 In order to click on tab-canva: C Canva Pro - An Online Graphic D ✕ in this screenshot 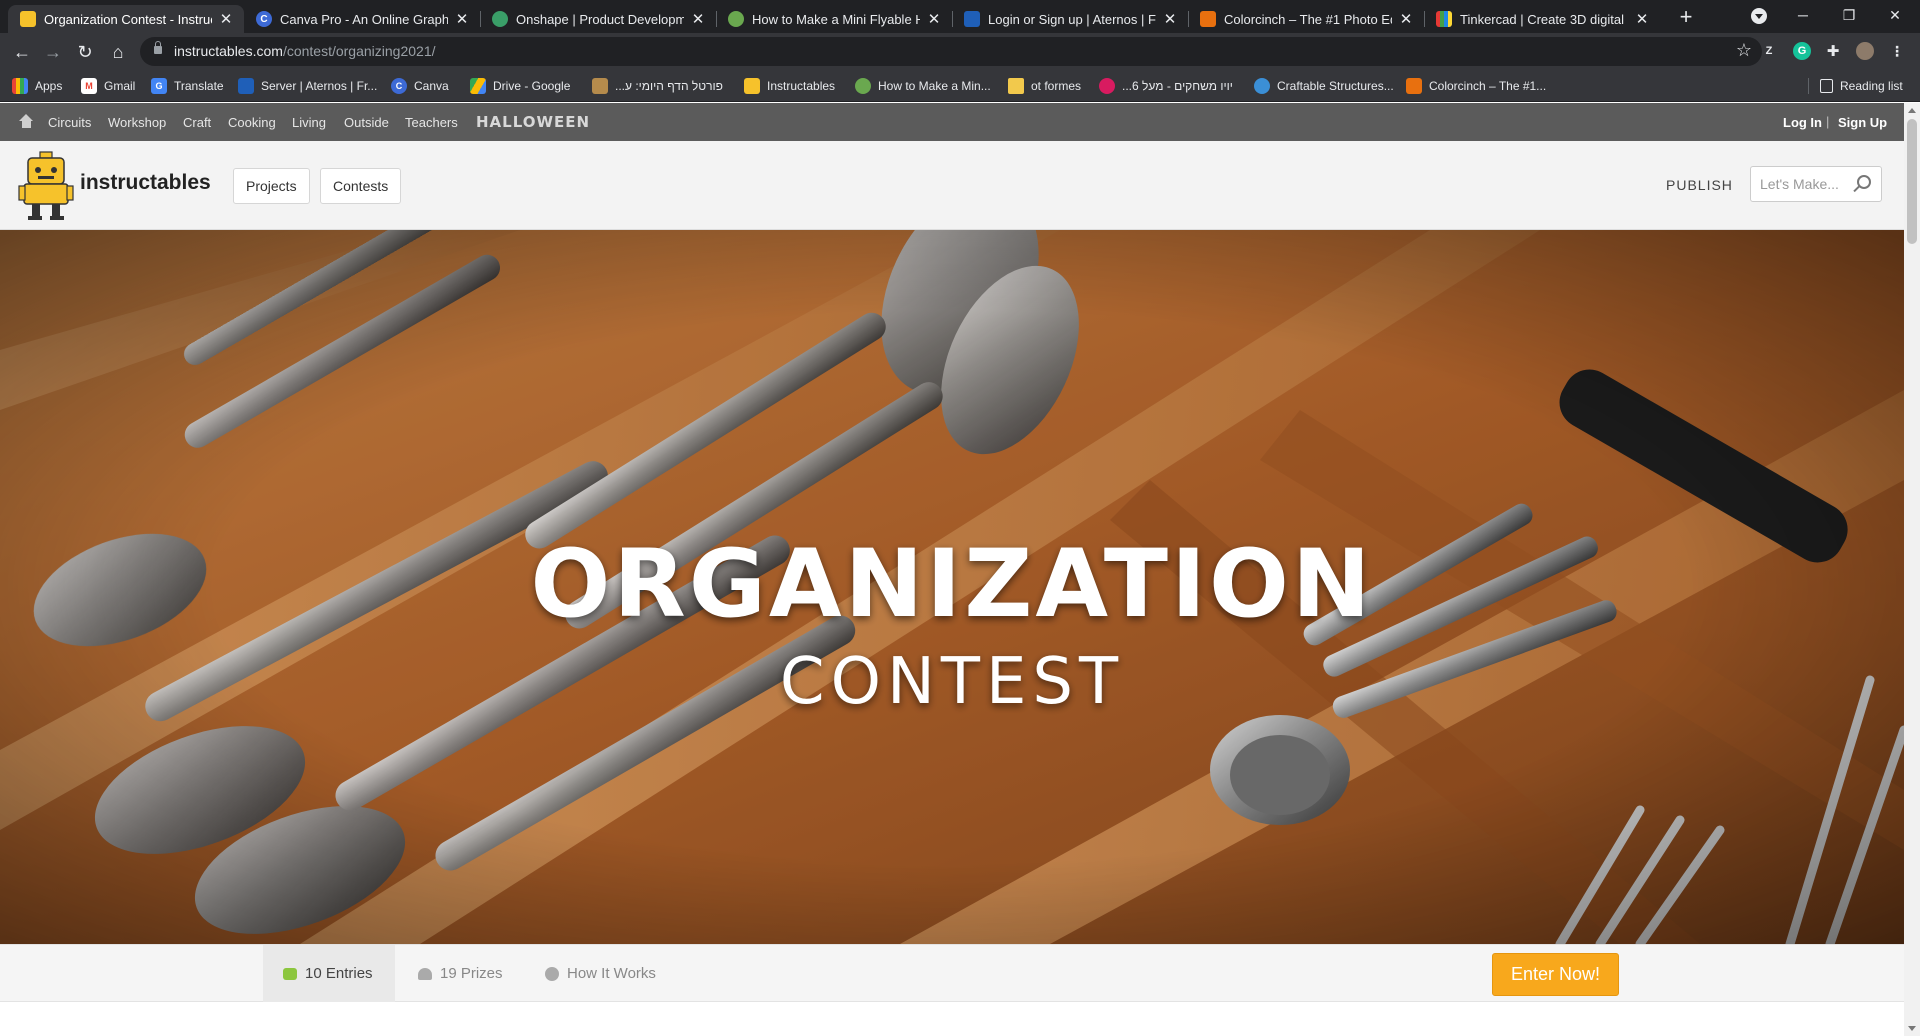, I will do `click(362, 19)`.